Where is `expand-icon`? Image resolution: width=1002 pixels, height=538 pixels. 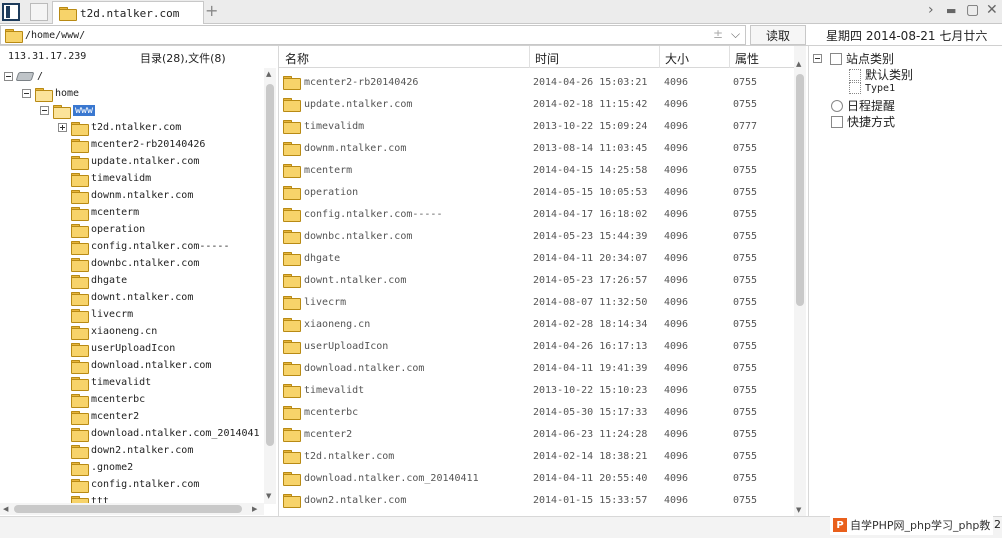 expand-icon is located at coordinates (62, 127).